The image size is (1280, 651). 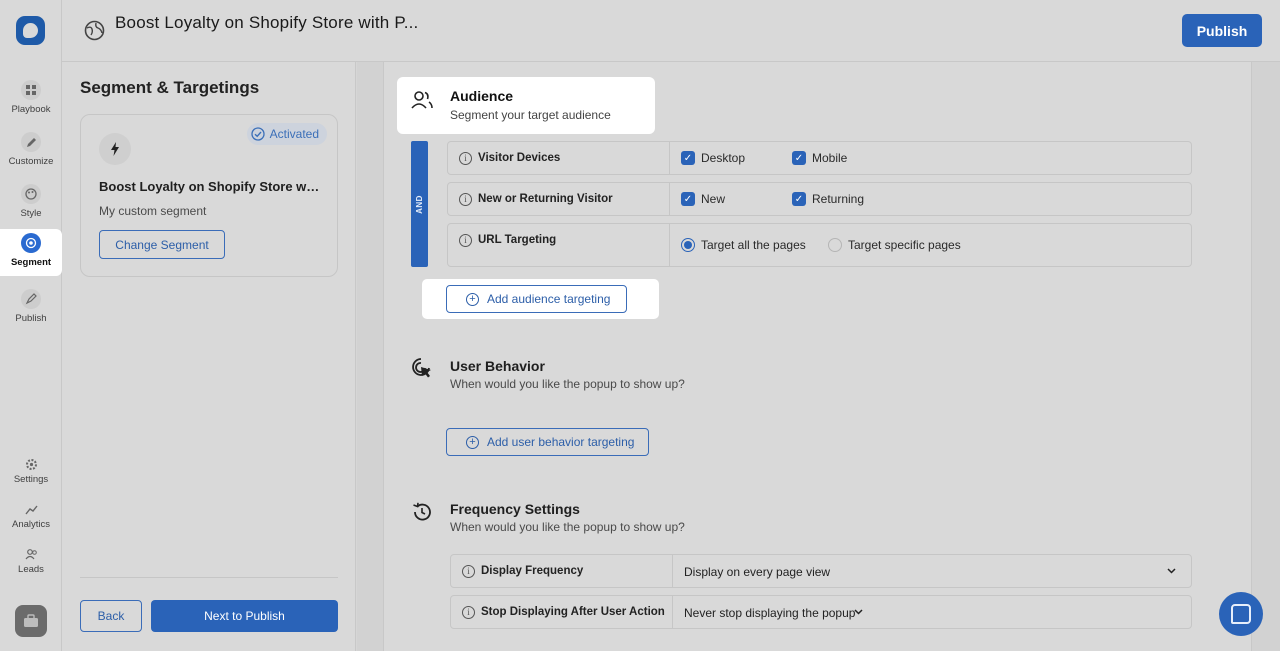 I want to click on rail-item-analytics: Analytics, so click(x=31, y=516).